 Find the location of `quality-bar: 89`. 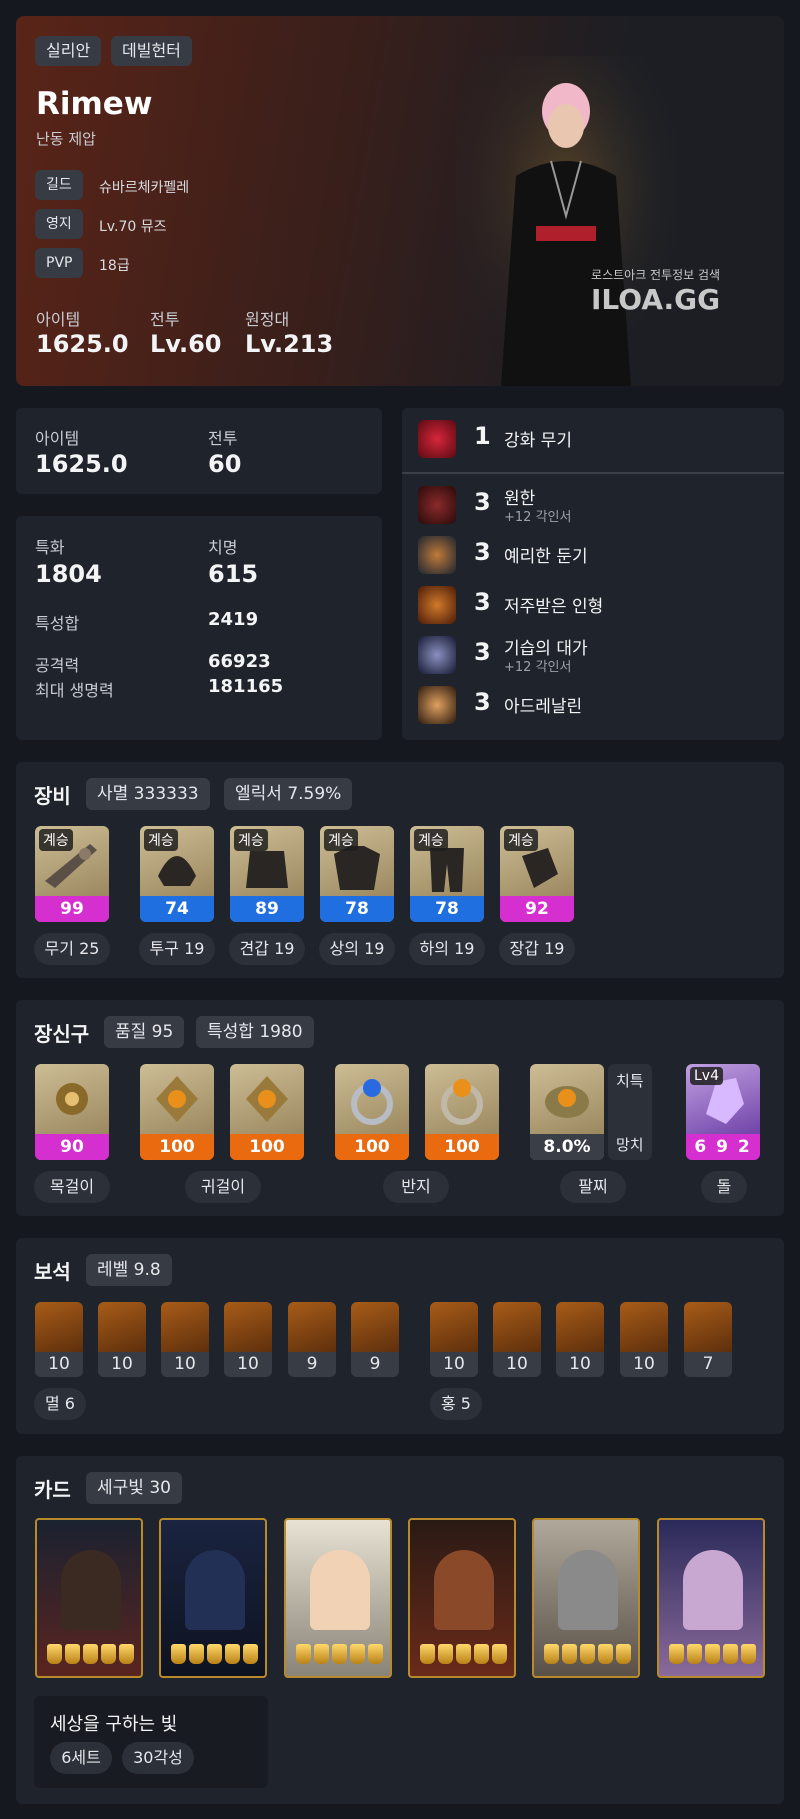

quality-bar: 89 is located at coordinates (267, 909).